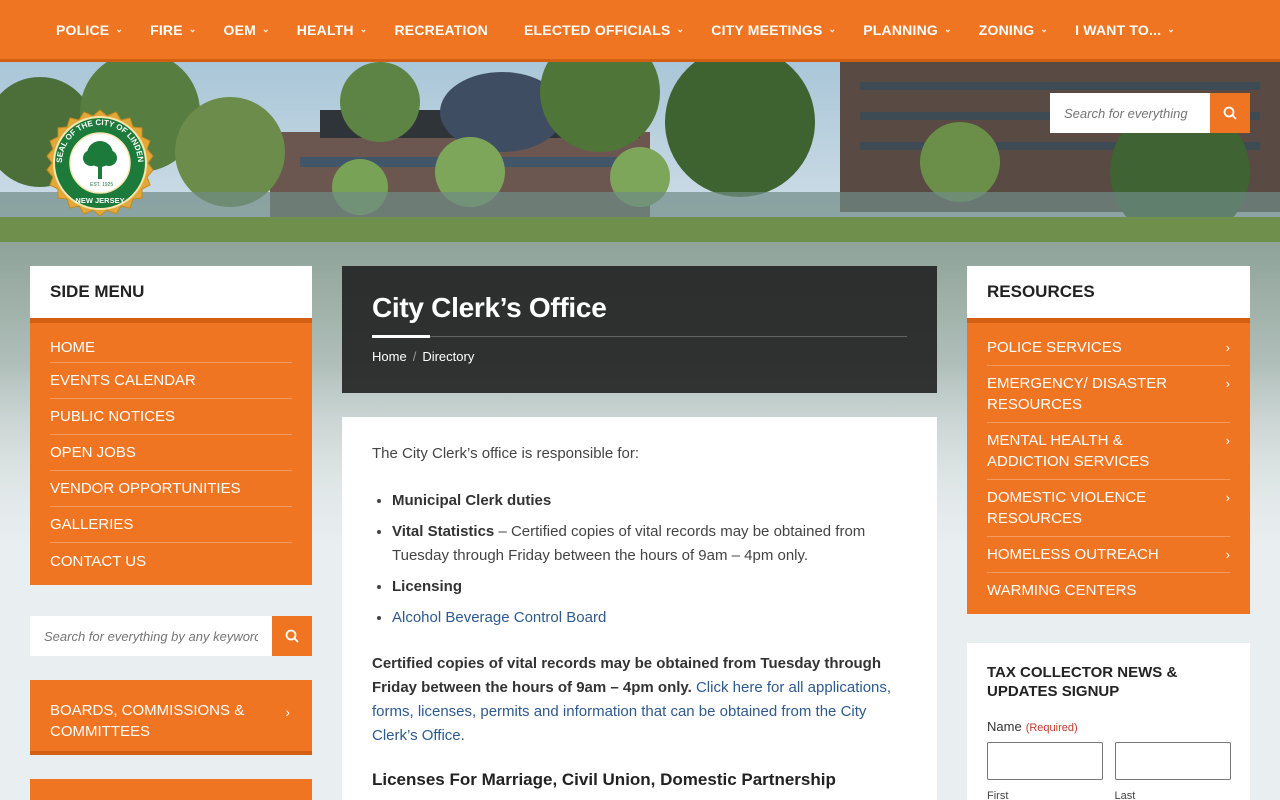 Image resolution: width=1280 pixels, height=800 pixels. What do you see at coordinates (171, 561) in the screenshot?
I see `side-menu-item-contact-us: CONTACT US` at bounding box center [171, 561].